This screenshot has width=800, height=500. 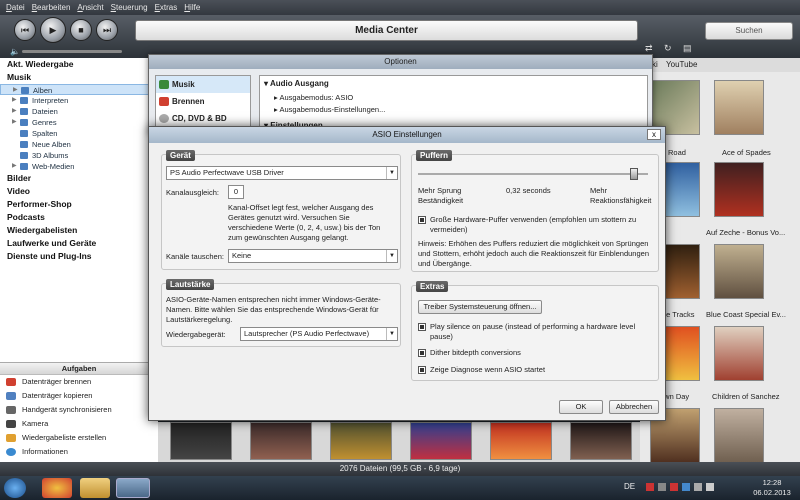 I want to click on task-info: Informationen, so click(x=79, y=452).